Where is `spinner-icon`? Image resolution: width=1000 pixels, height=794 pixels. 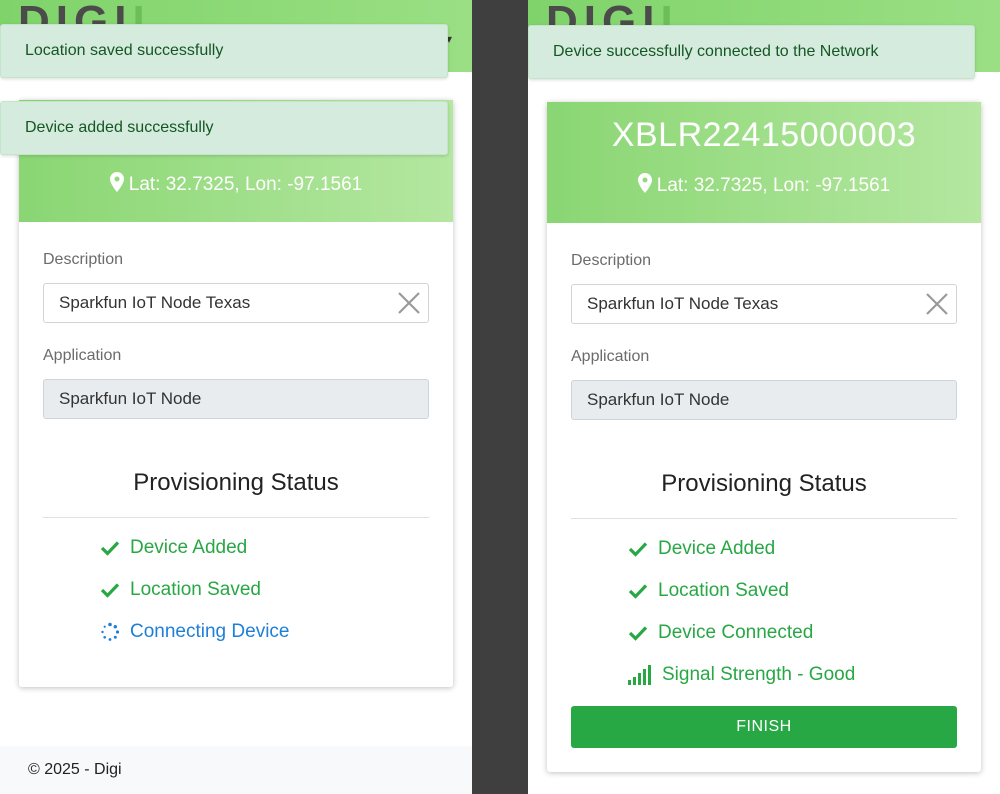 spinner-icon is located at coordinates (110, 631).